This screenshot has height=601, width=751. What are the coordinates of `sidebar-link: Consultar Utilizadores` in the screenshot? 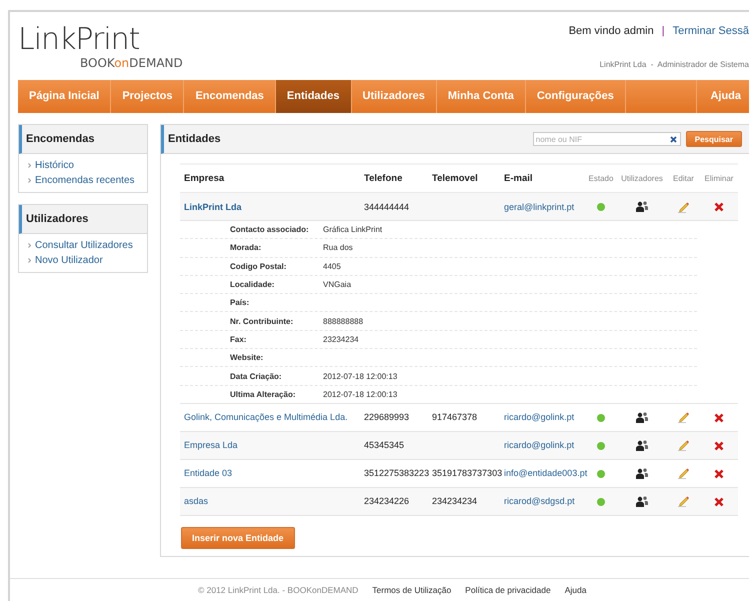 It's located at (84, 245).